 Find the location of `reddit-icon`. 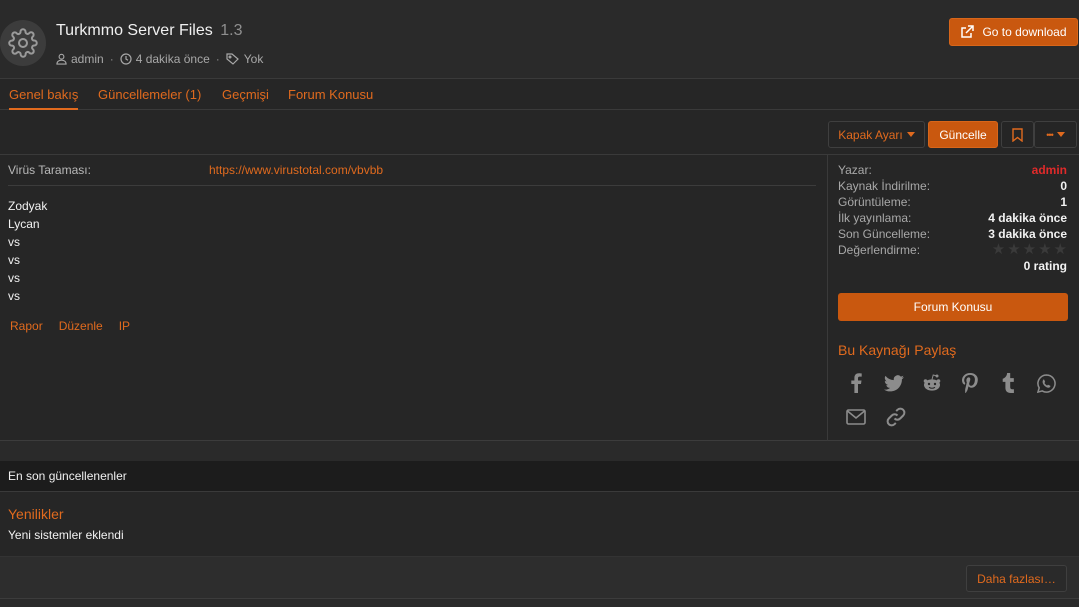

reddit-icon is located at coordinates (932, 383).